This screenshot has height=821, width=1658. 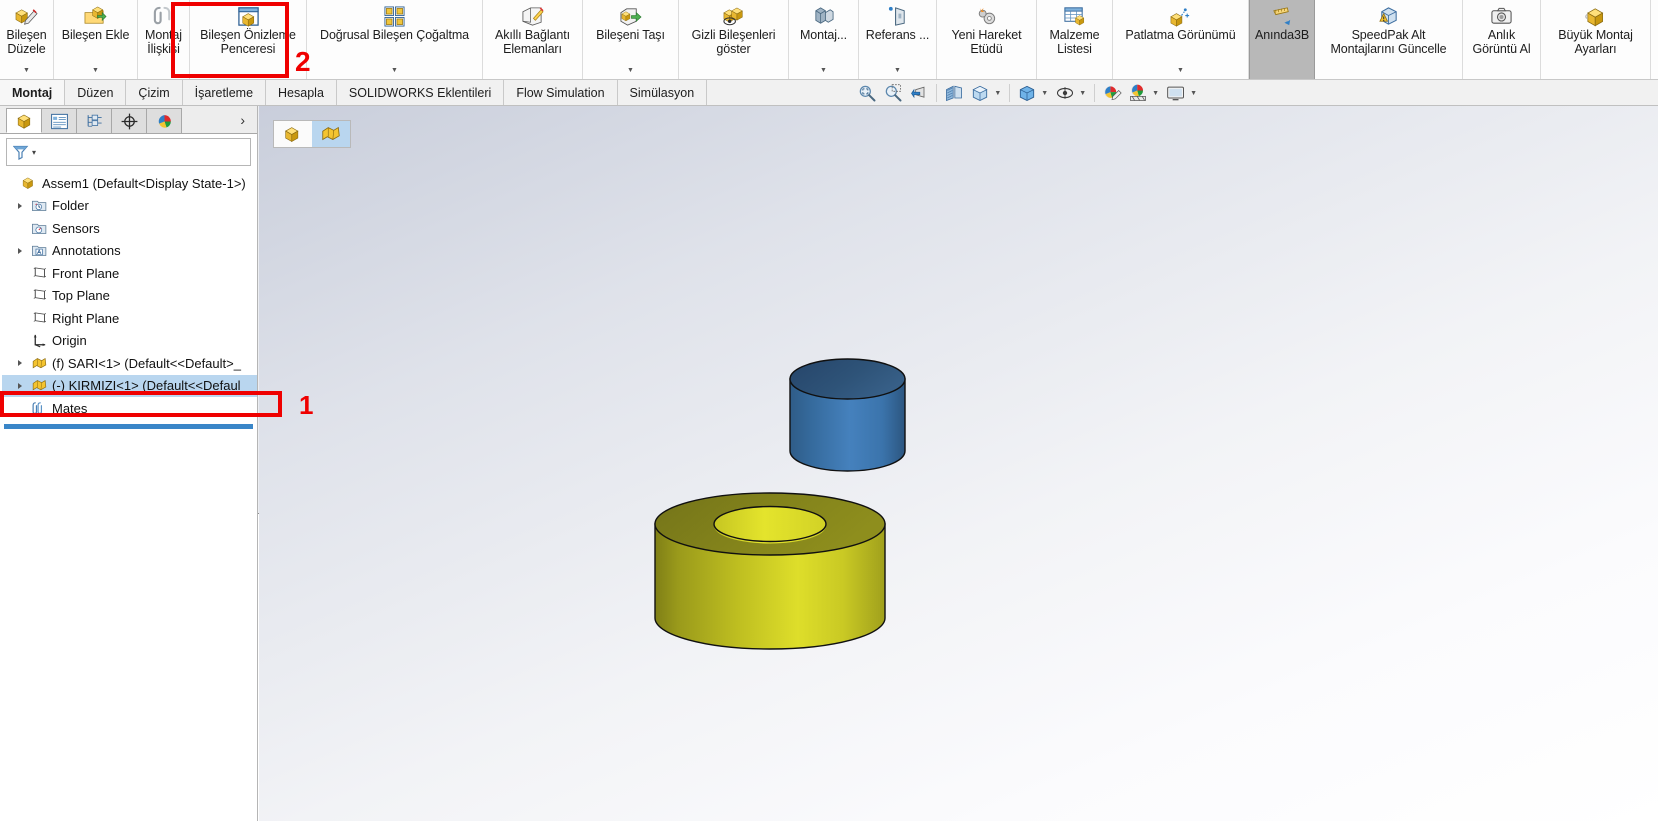 What do you see at coordinates (37, 407) in the screenshot?
I see `mates-folder-icon` at bounding box center [37, 407].